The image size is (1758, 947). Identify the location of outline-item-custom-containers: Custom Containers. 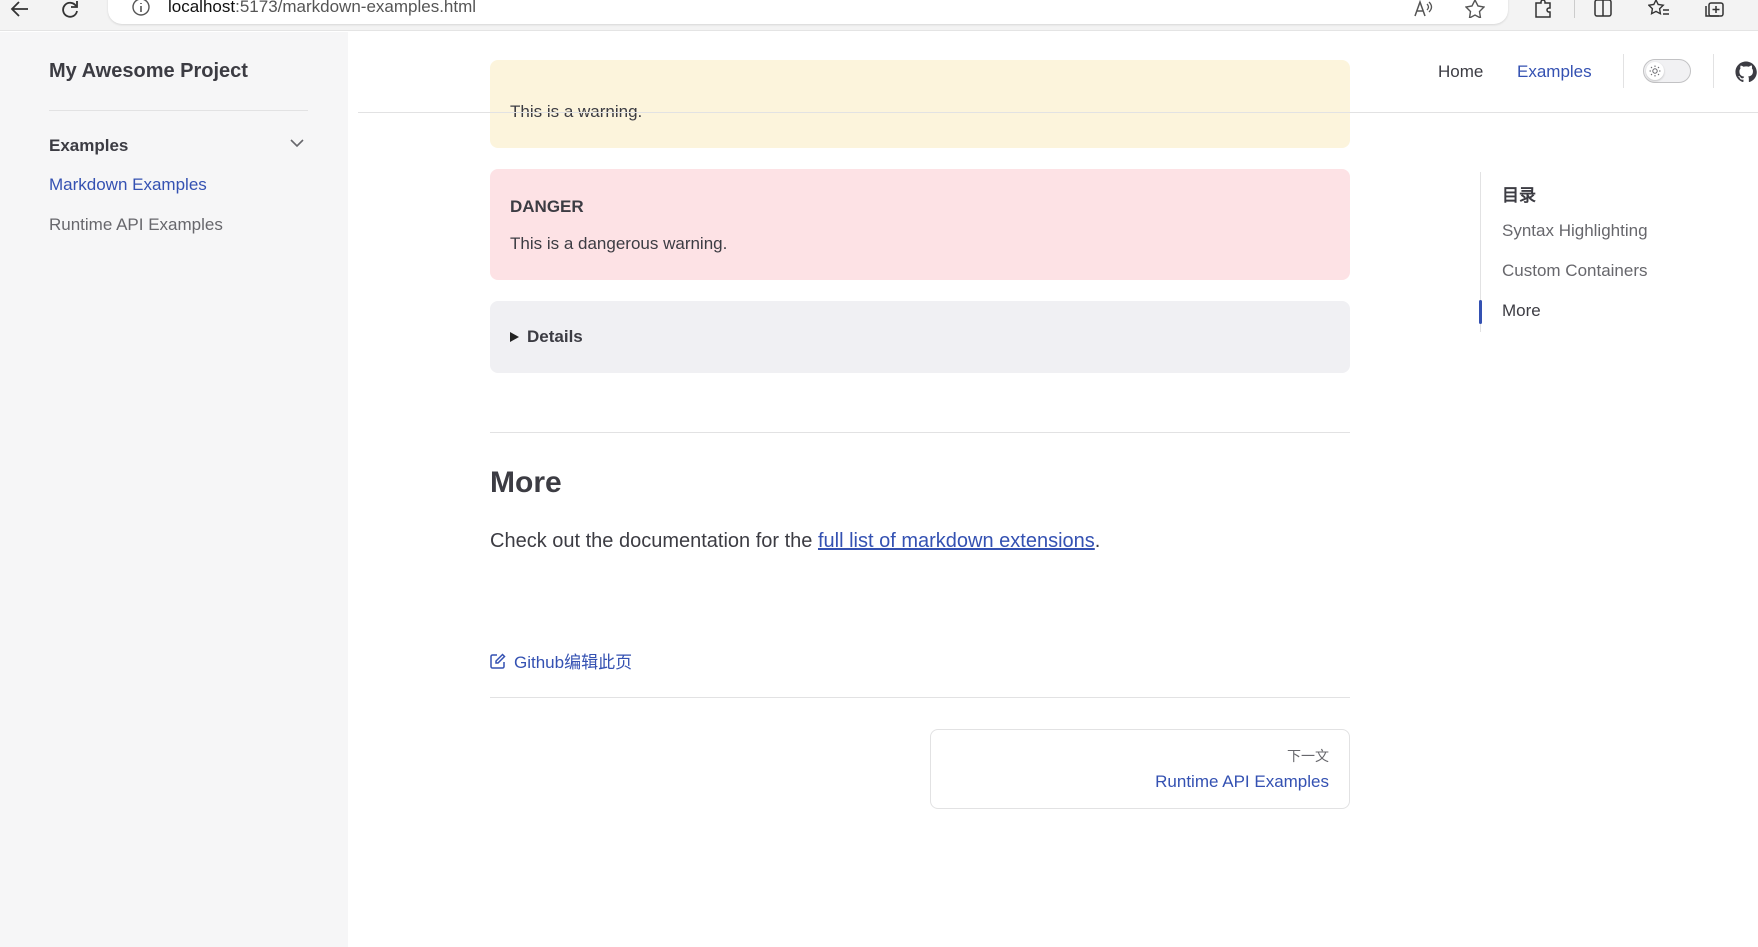
(1575, 271).